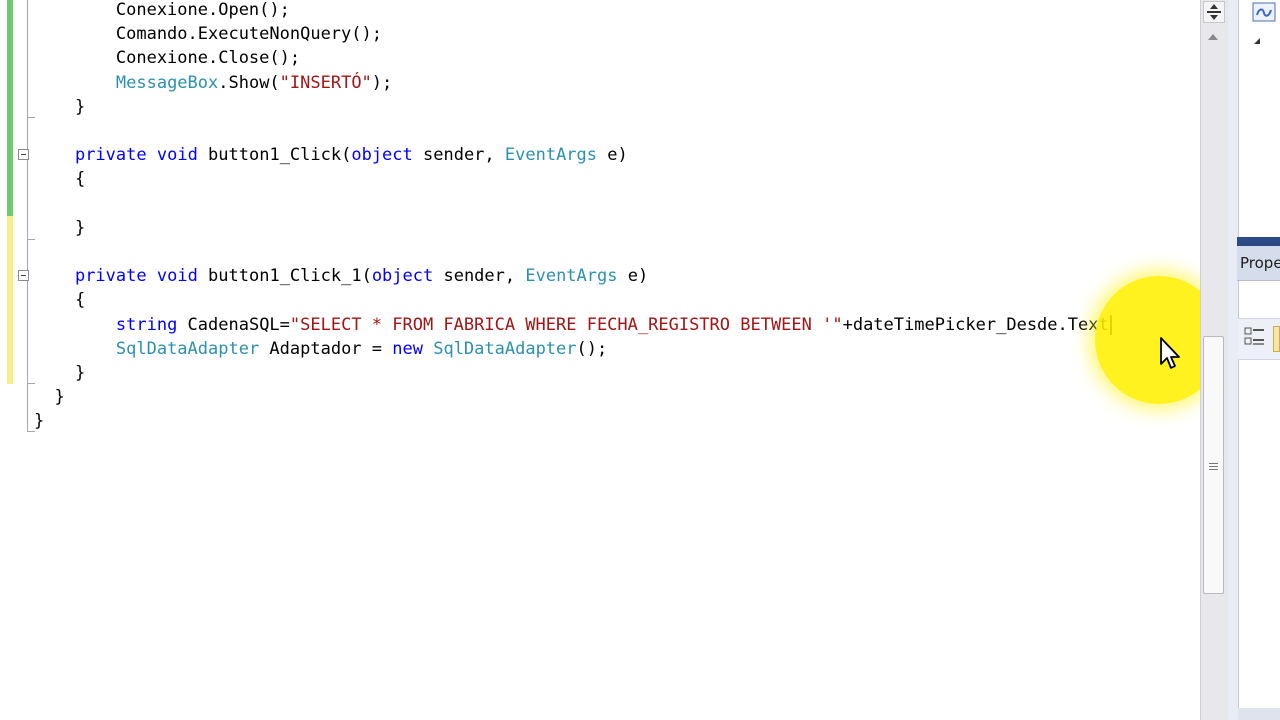 Image resolution: width=1280 pixels, height=720 pixels. Describe the element at coordinates (975, 324) in the screenshot. I see `code-token: +dateTimePicker_Desde.Text` at that location.